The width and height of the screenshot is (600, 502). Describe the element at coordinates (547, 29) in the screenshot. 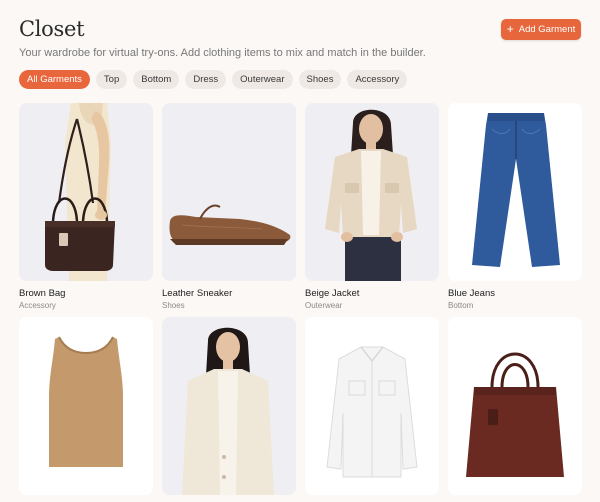

I see `add-garment-label: Add Garment` at that location.